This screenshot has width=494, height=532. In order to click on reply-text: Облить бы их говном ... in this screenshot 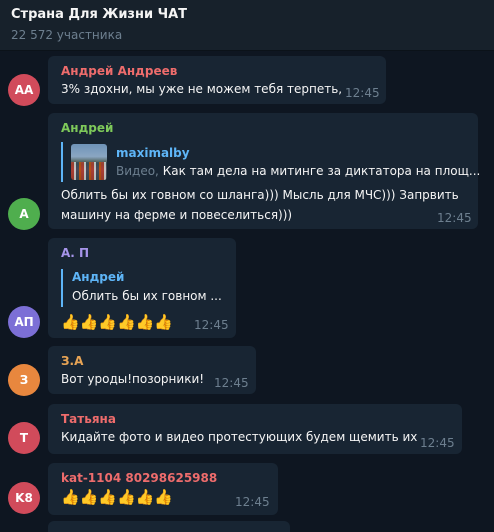, I will do `click(147, 296)`.